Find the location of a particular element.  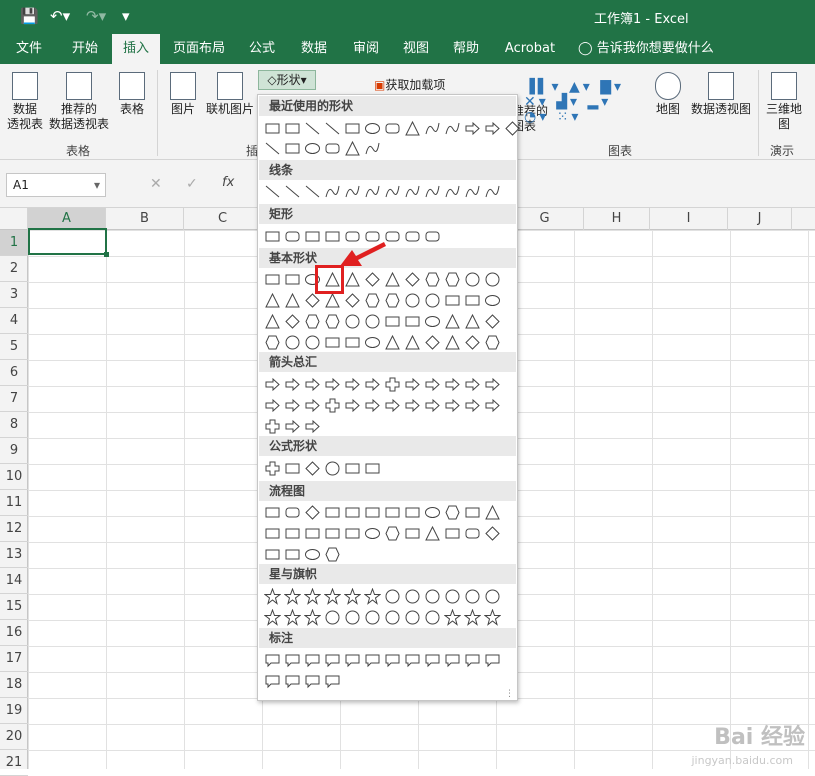

name-box: A1 ▾ is located at coordinates (56, 185).